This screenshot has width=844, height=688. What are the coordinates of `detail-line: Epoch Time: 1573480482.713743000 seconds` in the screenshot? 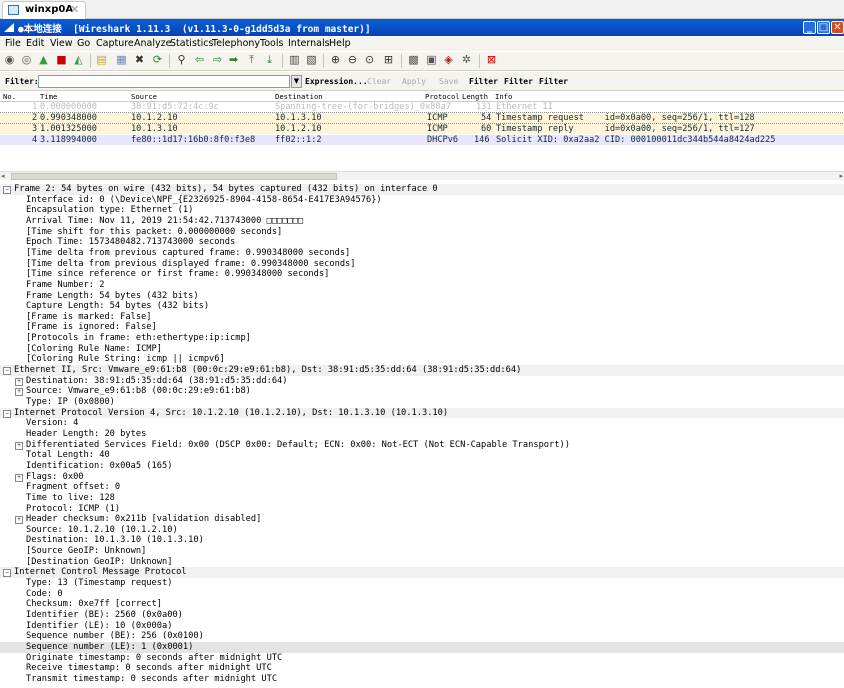 It's located at (422, 242).